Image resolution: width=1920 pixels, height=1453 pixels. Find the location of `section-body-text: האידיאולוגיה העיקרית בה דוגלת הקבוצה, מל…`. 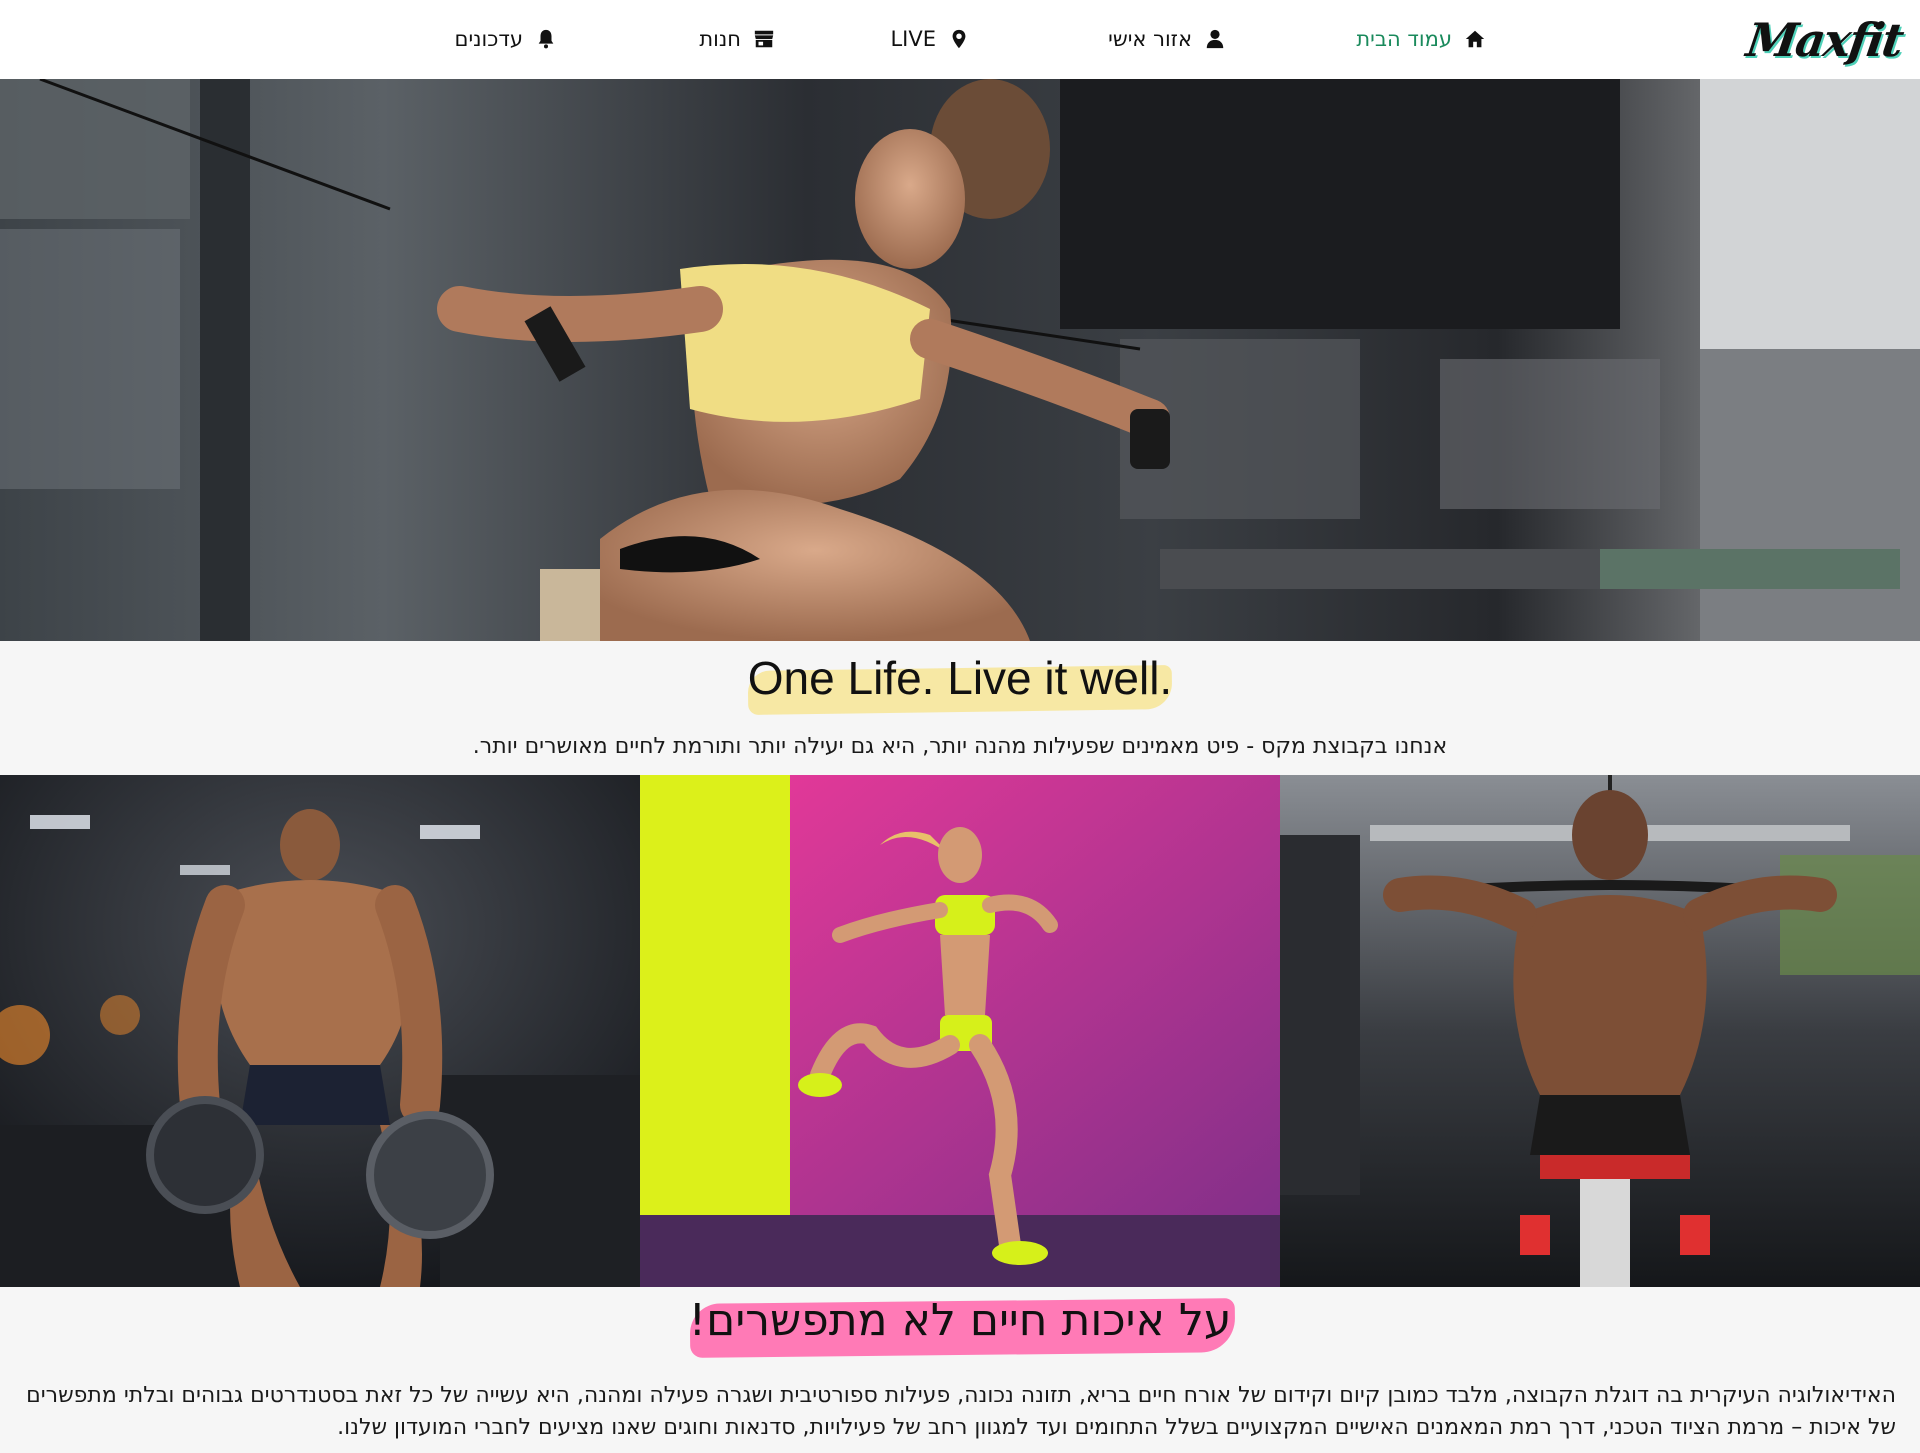

section-body-text: האידיאולוגיה העיקרית בה דוגלת הקבוצה, מל… is located at coordinates (961, 1411).